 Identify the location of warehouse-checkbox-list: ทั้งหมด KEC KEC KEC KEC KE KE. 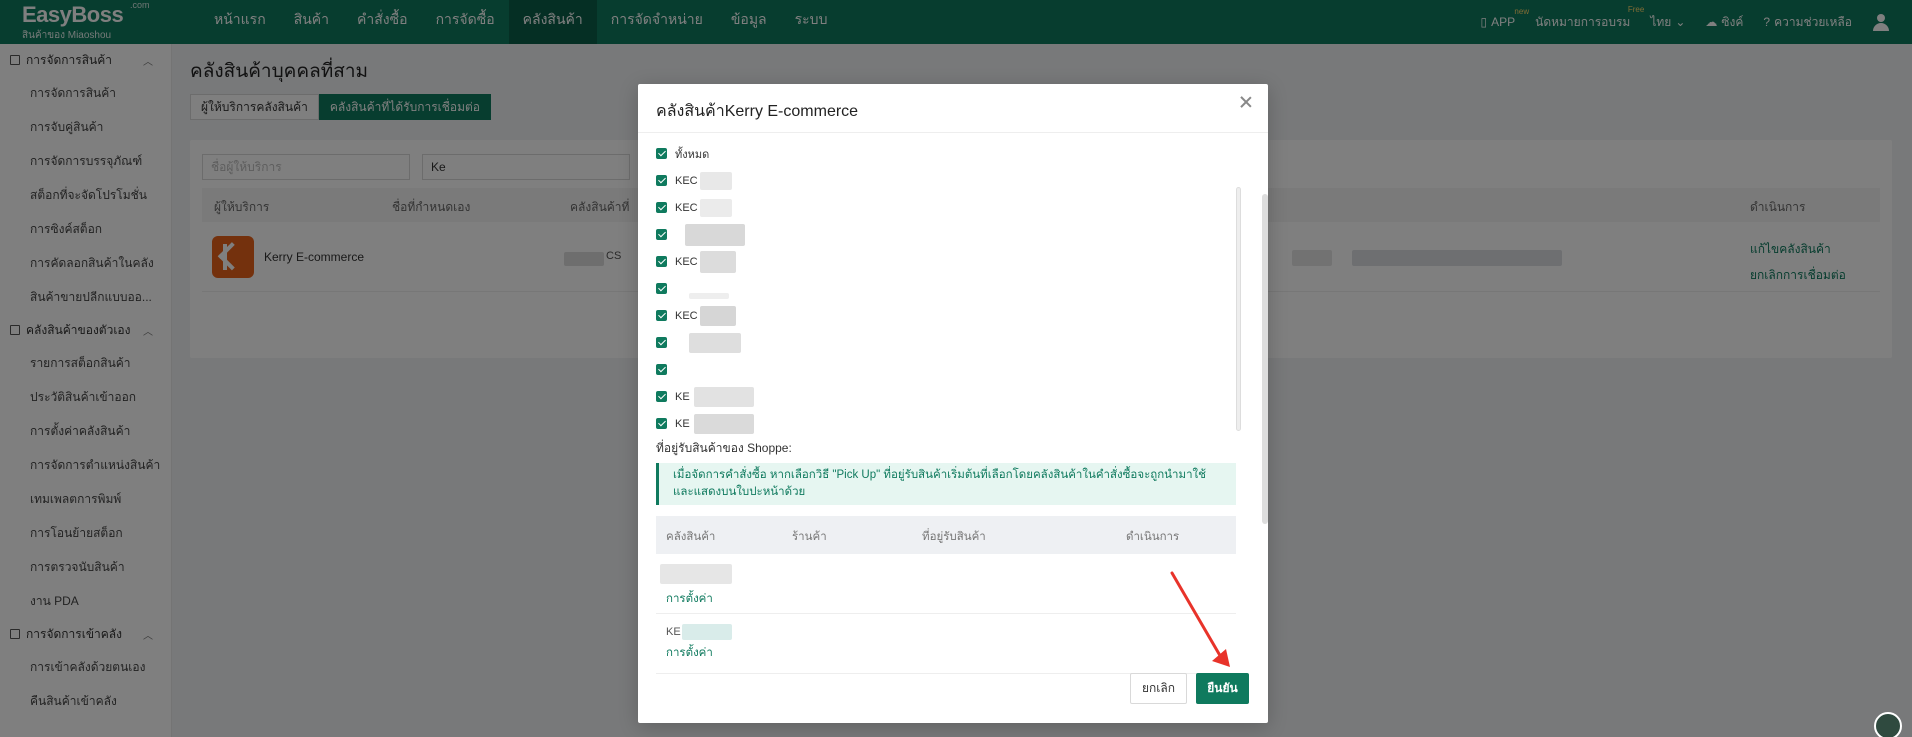
(946, 288).